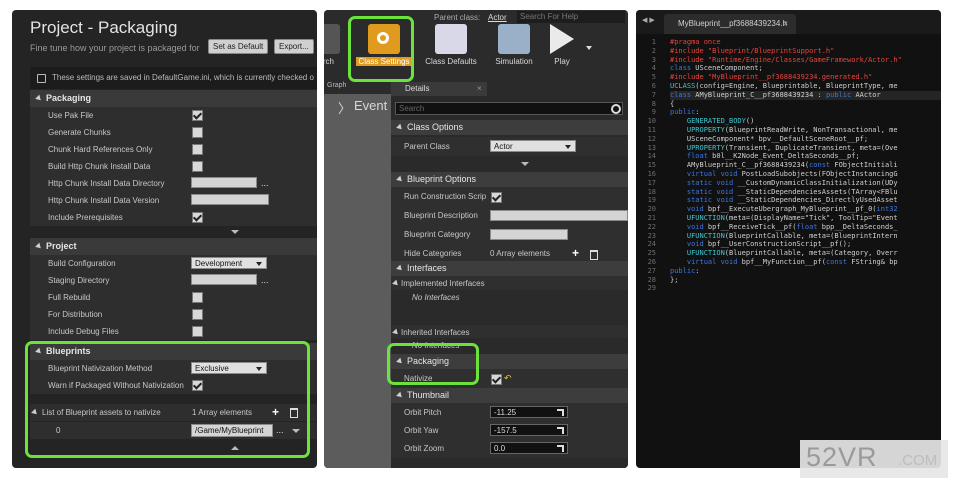  I want to click on class-defaults-button: Class Defaults, so click(451, 50).